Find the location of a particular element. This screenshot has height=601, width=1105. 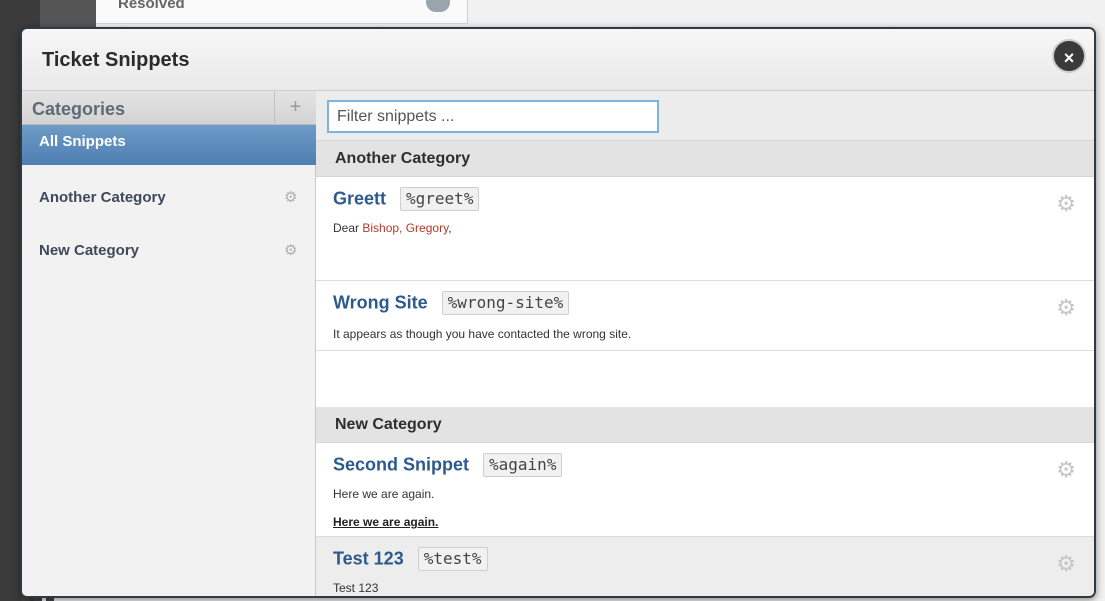

modal-header: Ticket Snippets × is located at coordinates (558, 60).